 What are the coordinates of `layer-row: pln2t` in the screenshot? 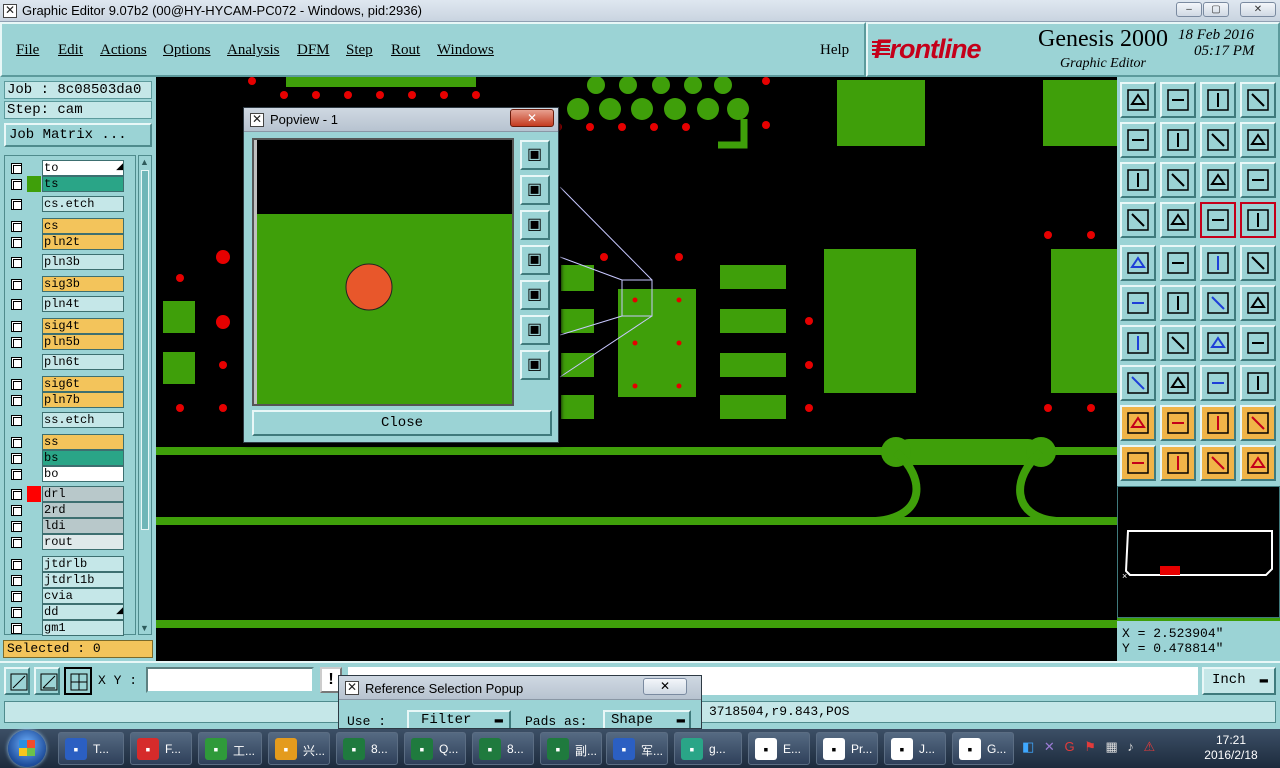 It's located at (66, 242).